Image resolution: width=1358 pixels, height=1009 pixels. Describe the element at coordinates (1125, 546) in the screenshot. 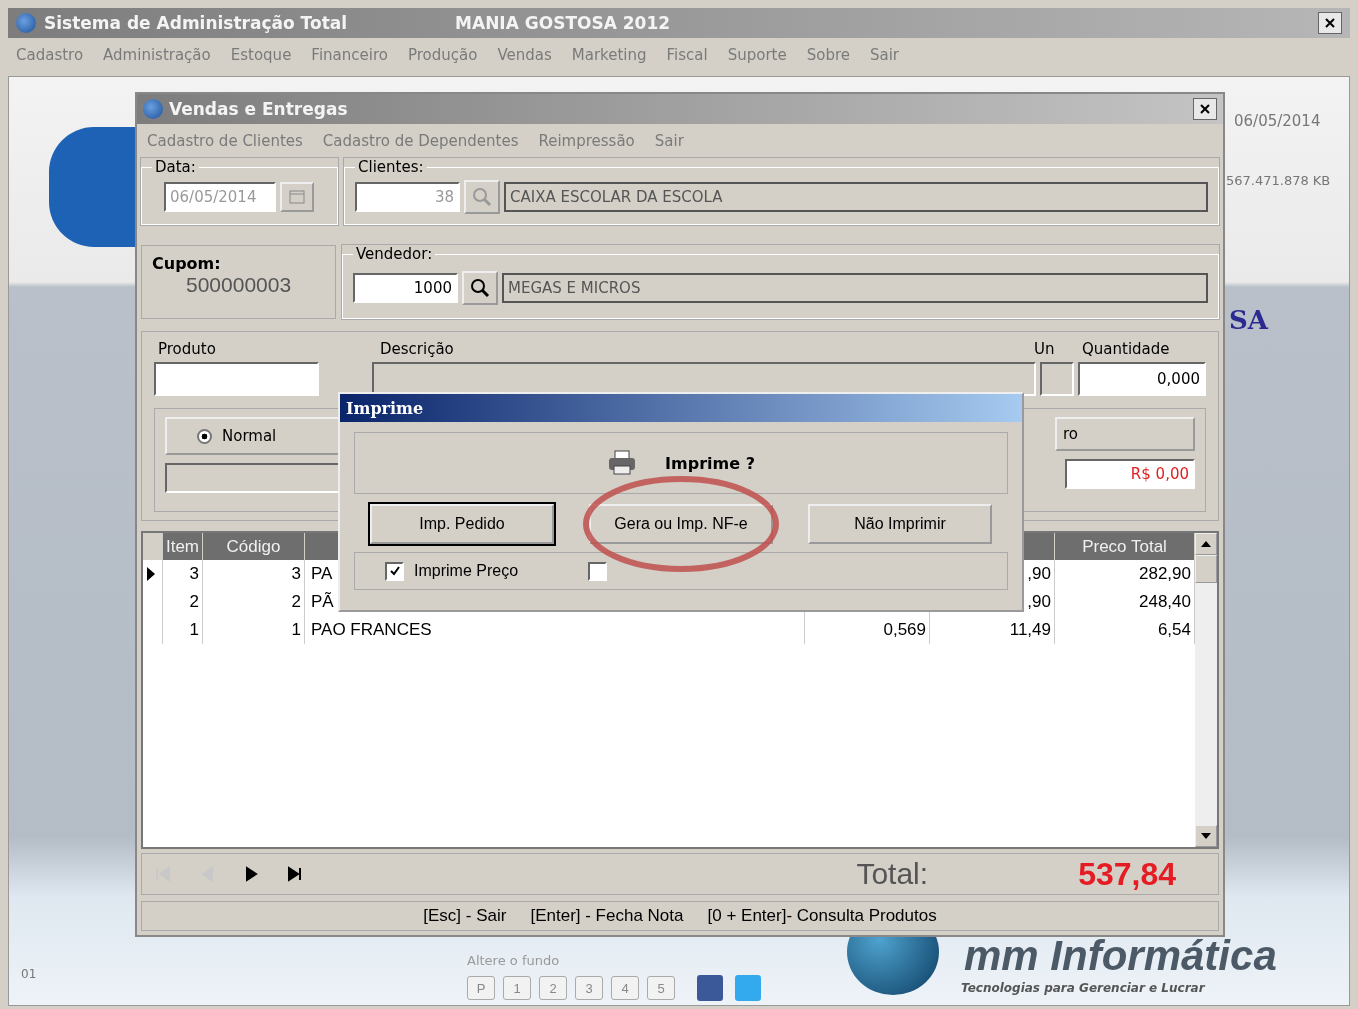

I see `column-header: Preco Total` at that location.